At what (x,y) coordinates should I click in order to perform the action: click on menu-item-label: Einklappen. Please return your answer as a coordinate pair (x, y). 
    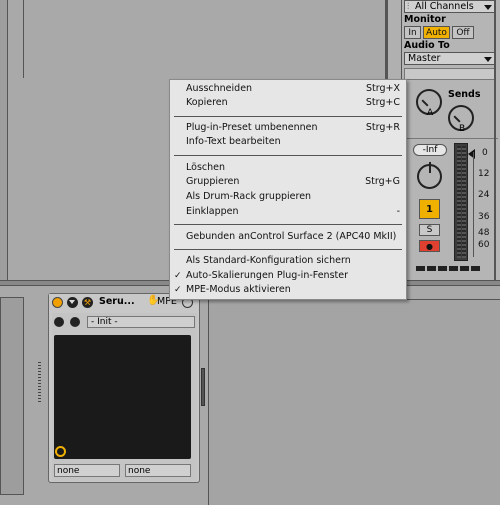
    Looking at the image, I should click on (212, 211).